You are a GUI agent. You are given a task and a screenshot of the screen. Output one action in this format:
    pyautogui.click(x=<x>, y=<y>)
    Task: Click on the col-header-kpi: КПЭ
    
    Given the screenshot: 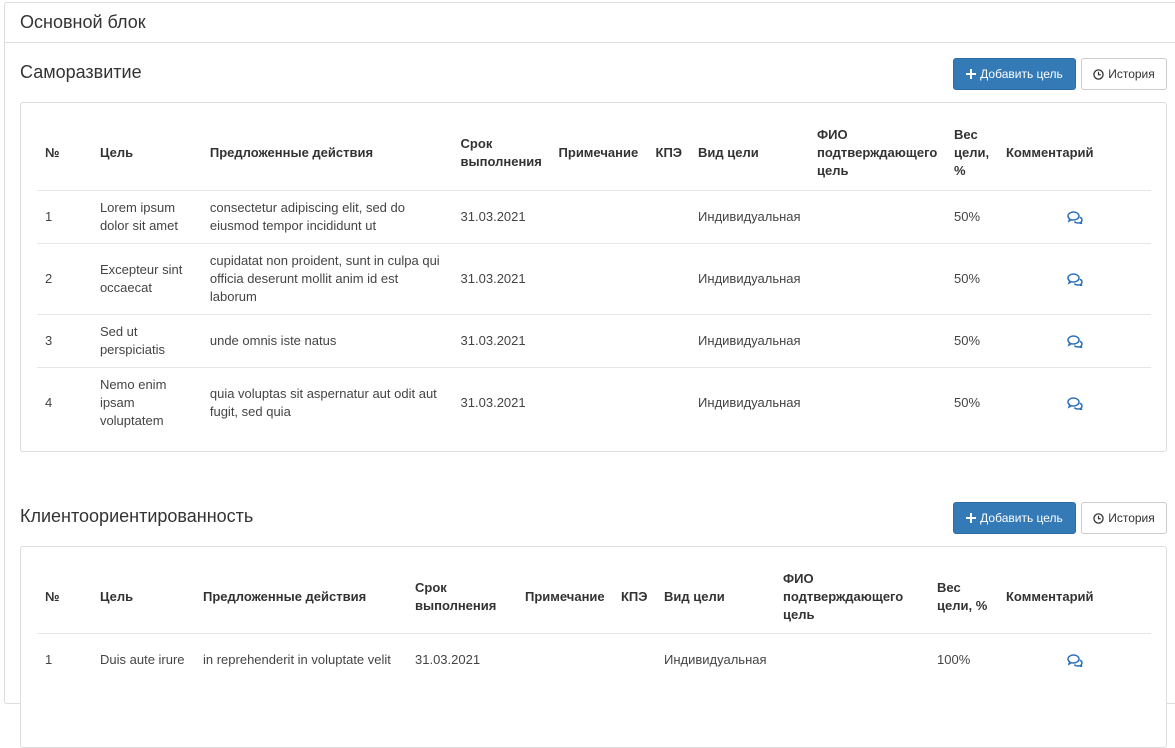 What is the action you would take?
    pyautogui.click(x=634, y=596)
    